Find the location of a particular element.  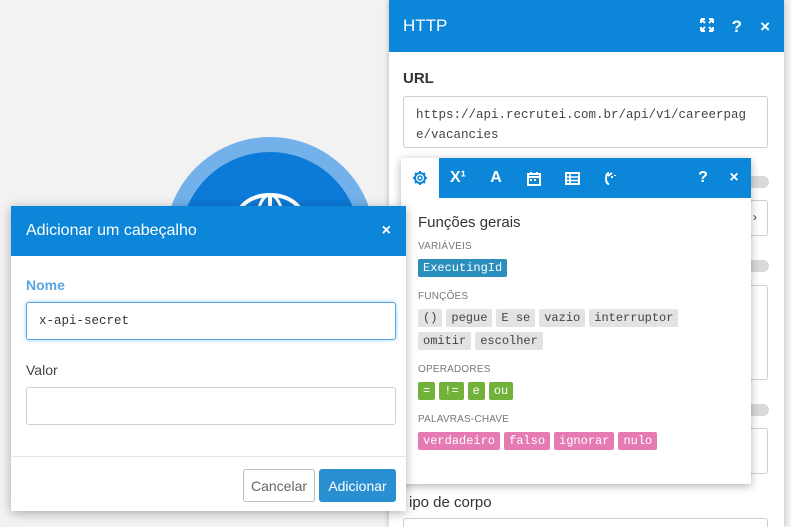

cancel-button: Cancelar is located at coordinates (279, 485).